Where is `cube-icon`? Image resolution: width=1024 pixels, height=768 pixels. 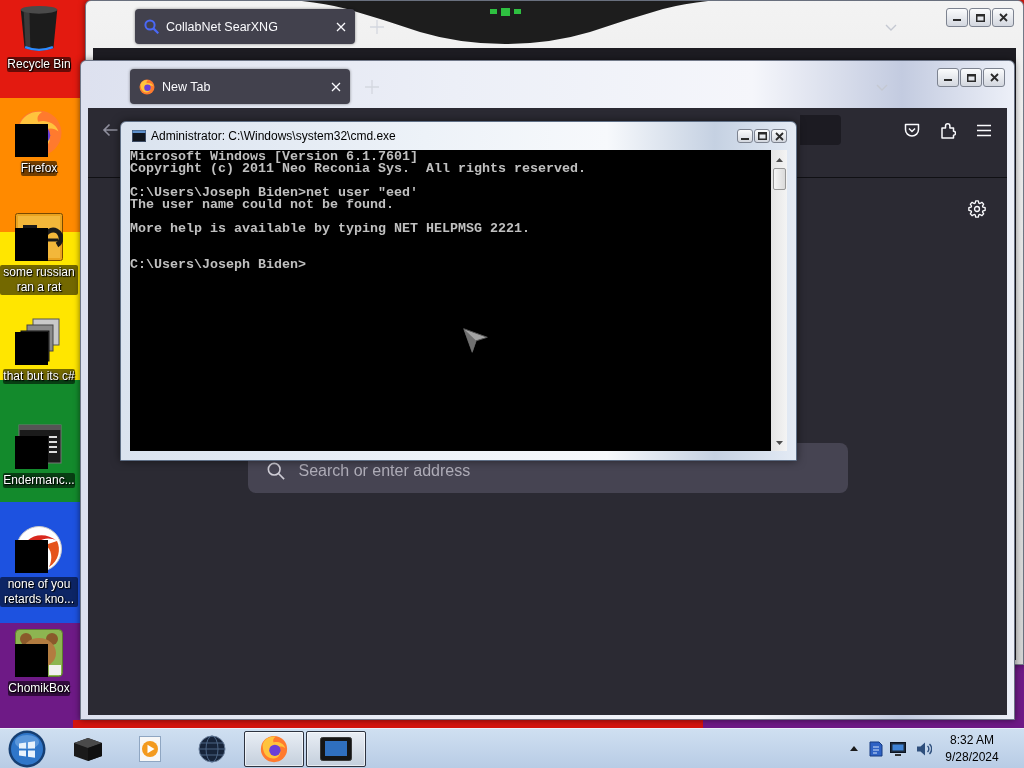 cube-icon is located at coordinates (88, 748).